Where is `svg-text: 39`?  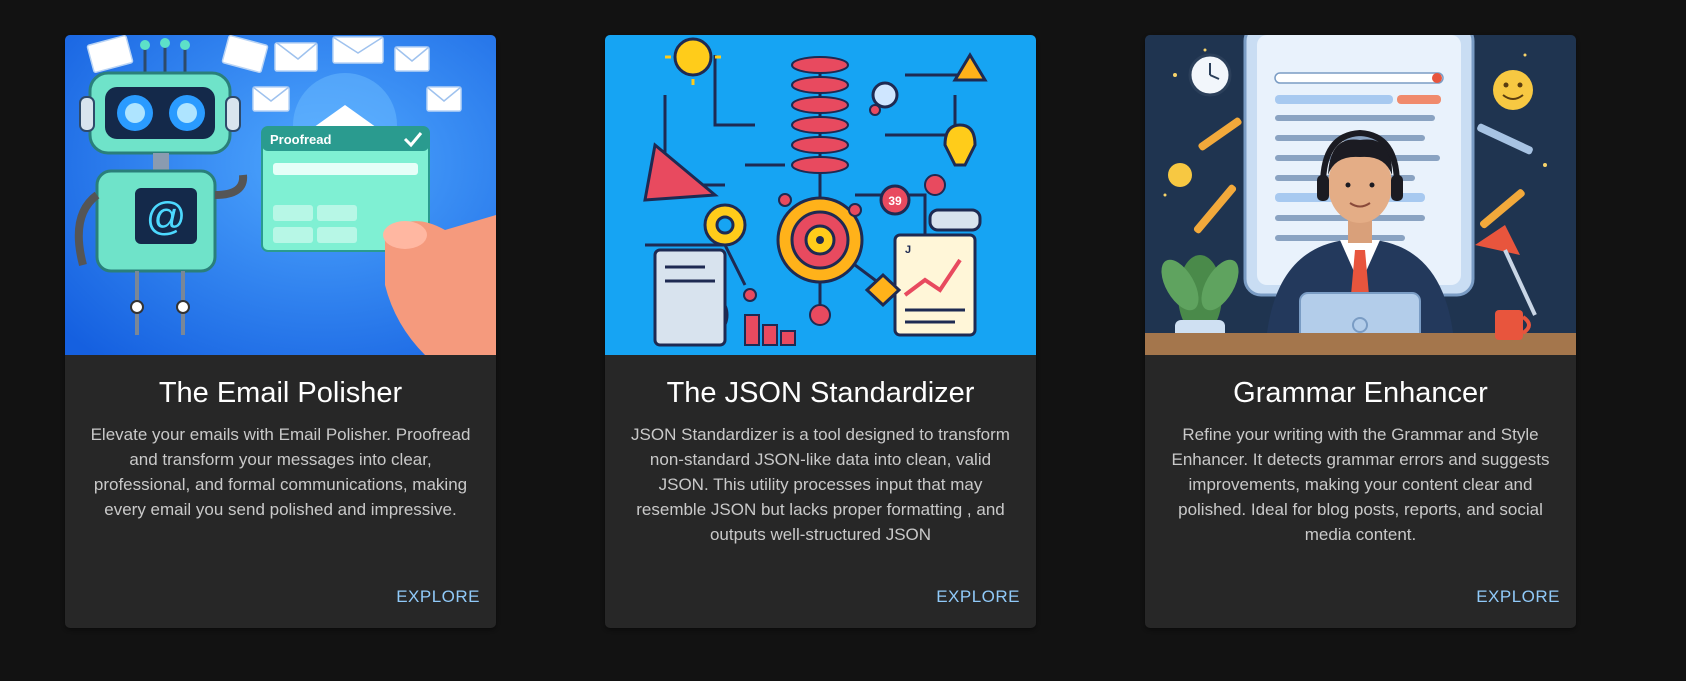 svg-text: 39 is located at coordinates (895, 201).